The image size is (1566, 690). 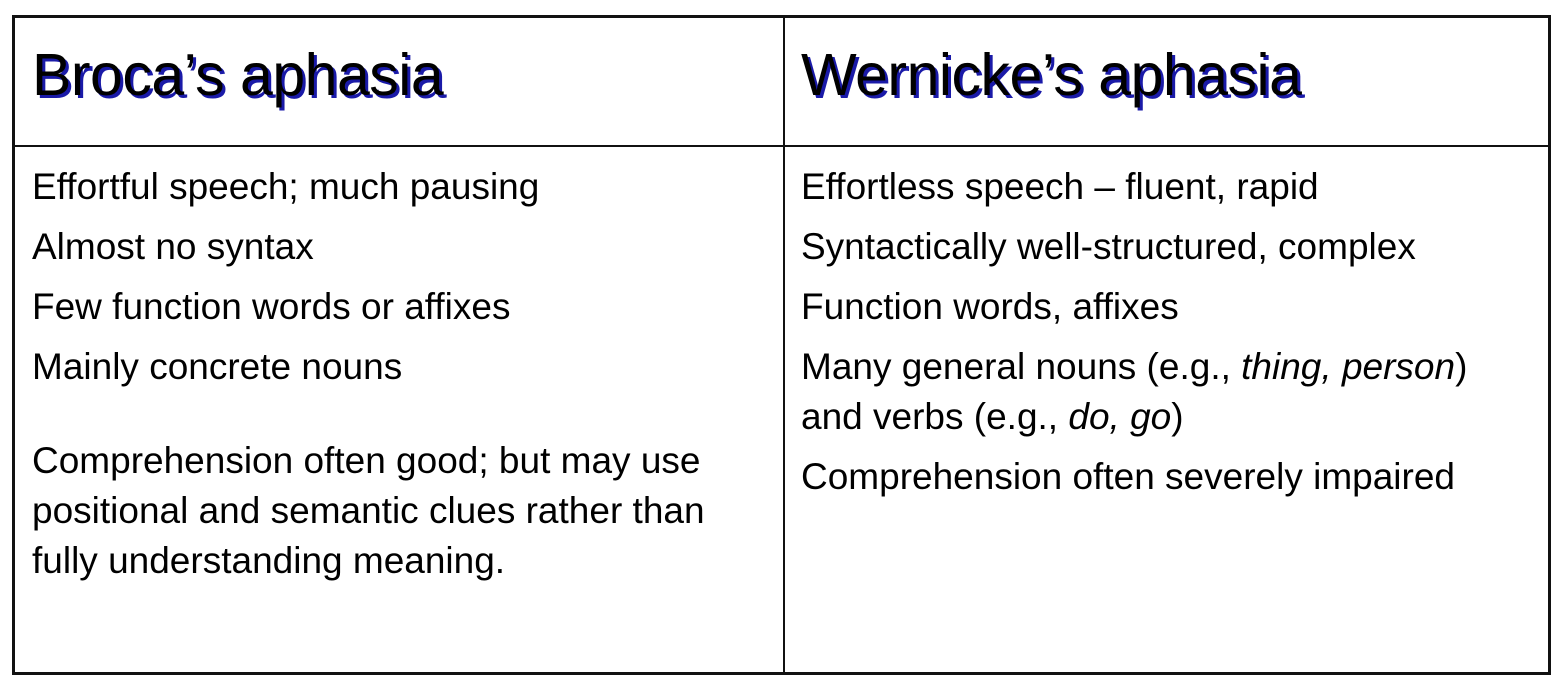 What do you see at coordinates (1177, 416) in the screenshot?
I see `nouns-text-part3: )` at bounding box center [1177, 416].